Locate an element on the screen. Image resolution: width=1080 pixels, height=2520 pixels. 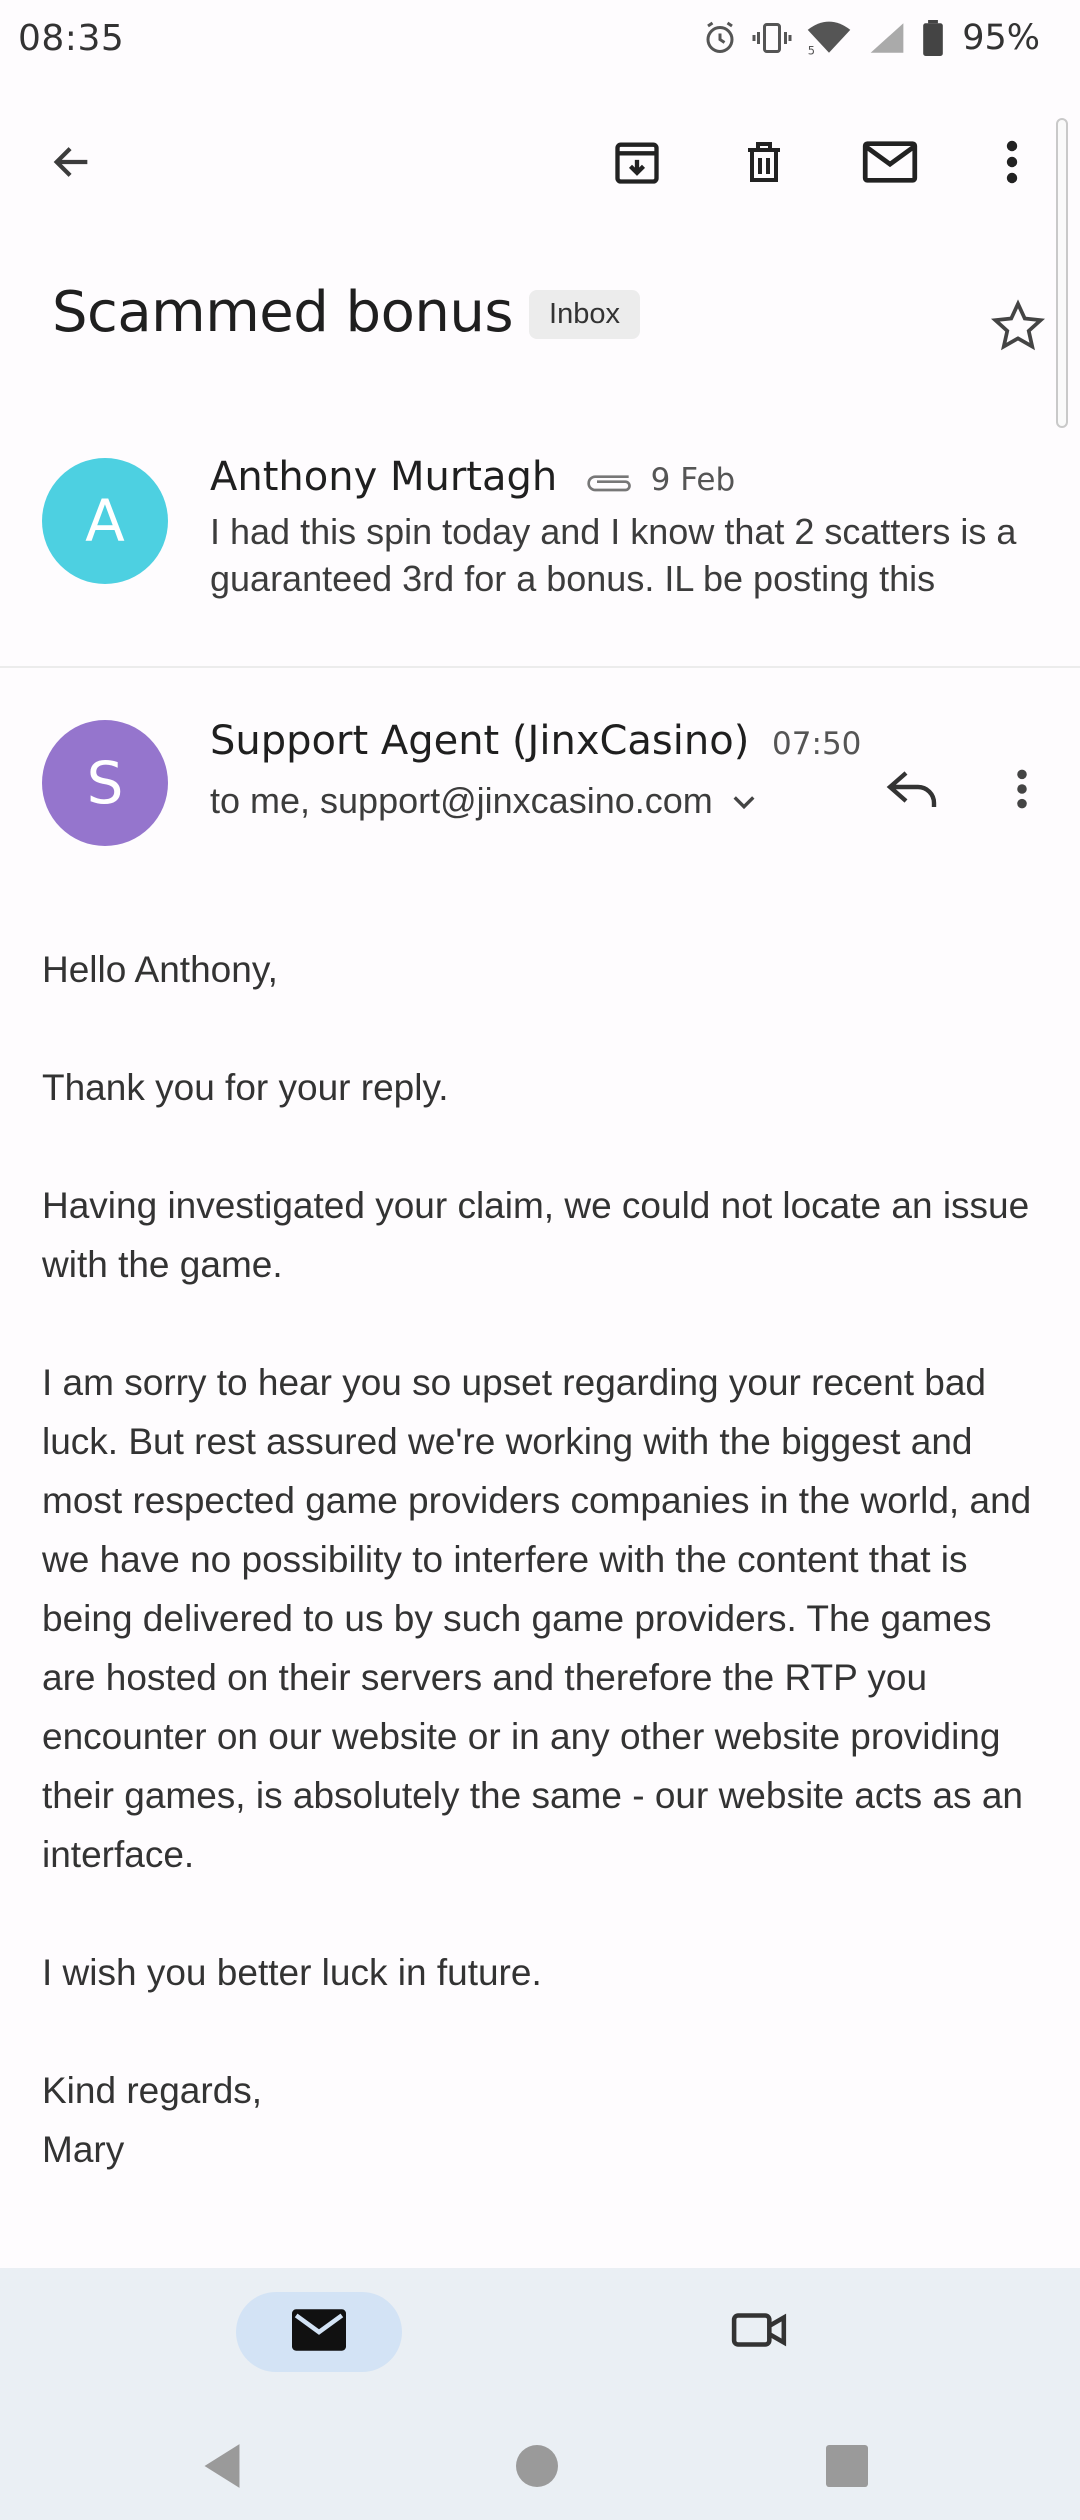
recipients-text: to me, support@jinxcasino.com is located at coordinates (461, 800).